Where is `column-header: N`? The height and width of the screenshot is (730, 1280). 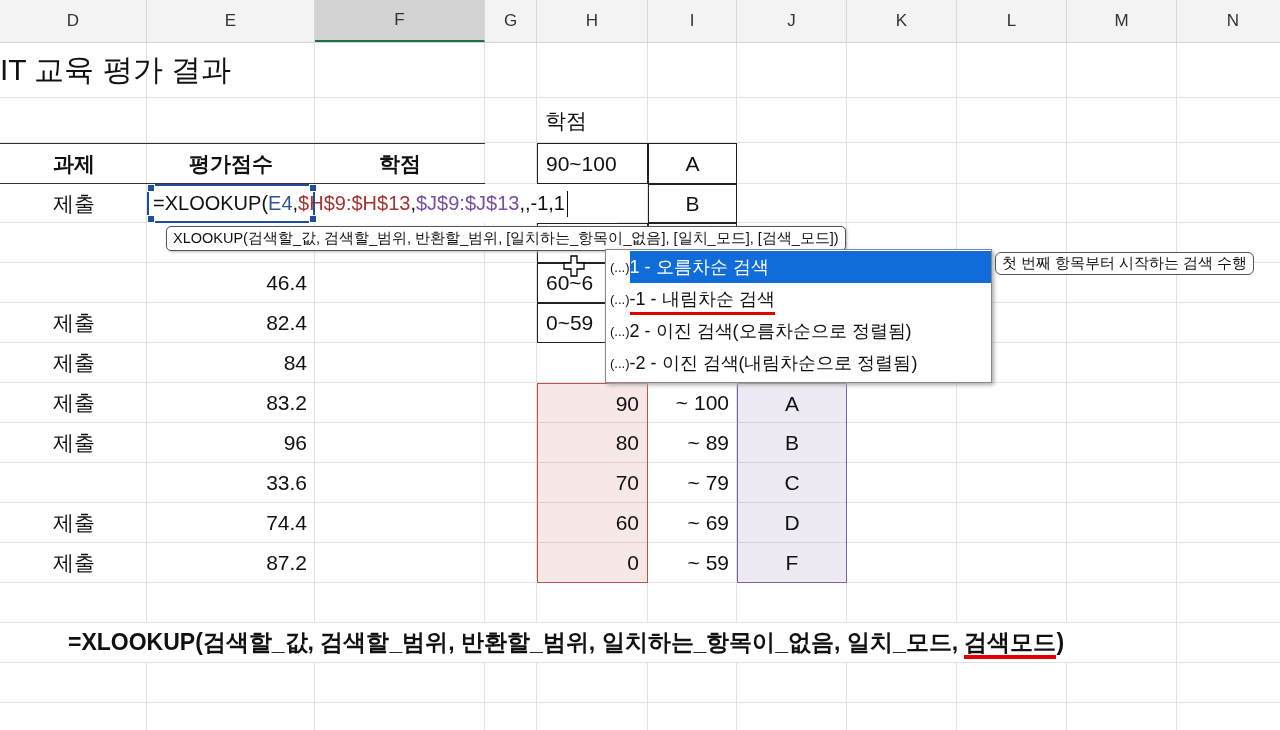 column-header: N is located at coordinates (1228, 21).